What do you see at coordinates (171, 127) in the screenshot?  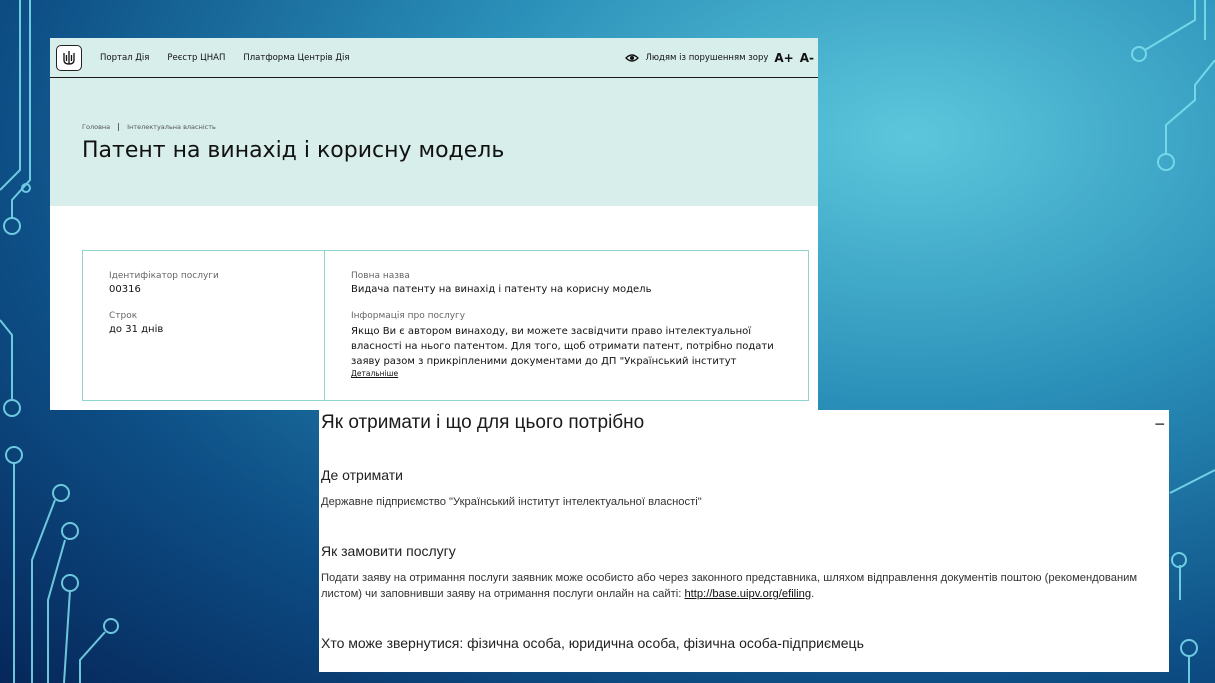 I see `breadcrumb-section: Інтелектуальна власність` at bounding box center [171, 127].